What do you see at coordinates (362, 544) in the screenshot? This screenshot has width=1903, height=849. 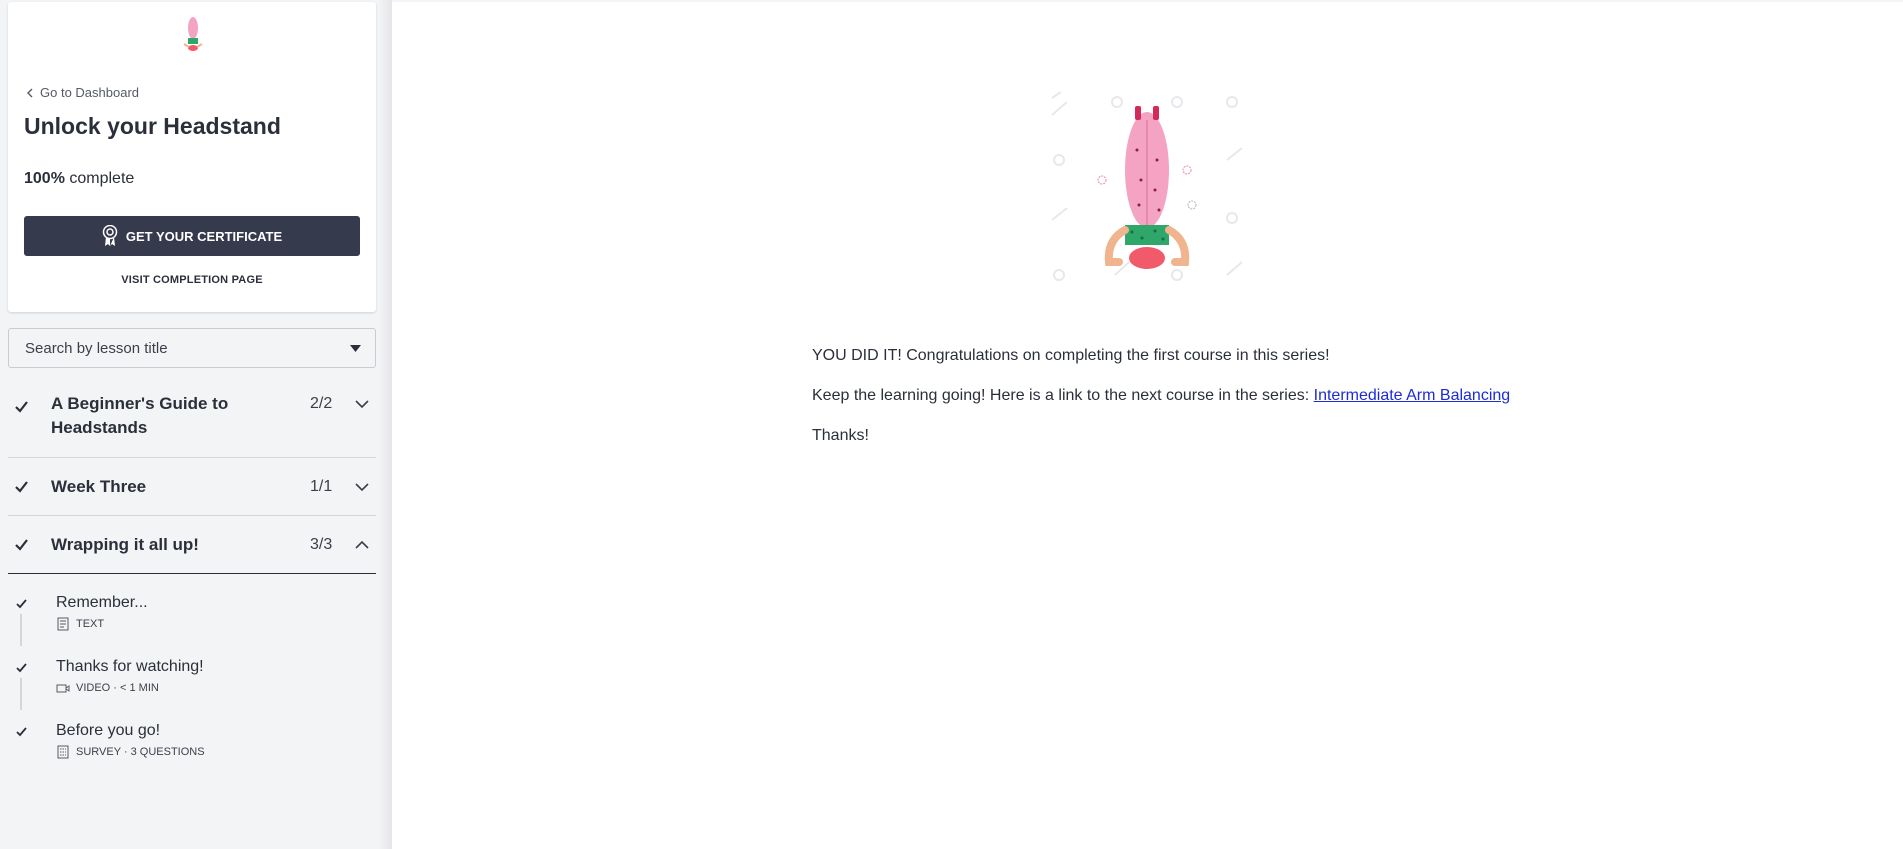 I see `chevron-up-icon` at bounding box center [362, 544].